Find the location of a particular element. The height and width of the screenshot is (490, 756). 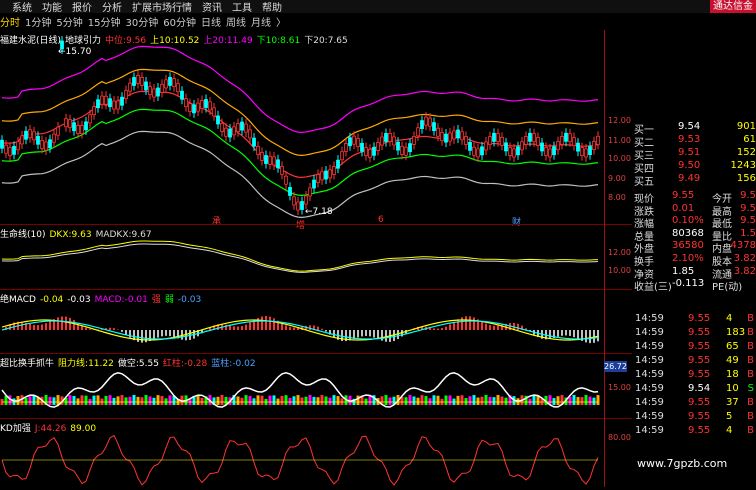

menu-item: 扩展市场行情 is located at coordinates (162, 7).